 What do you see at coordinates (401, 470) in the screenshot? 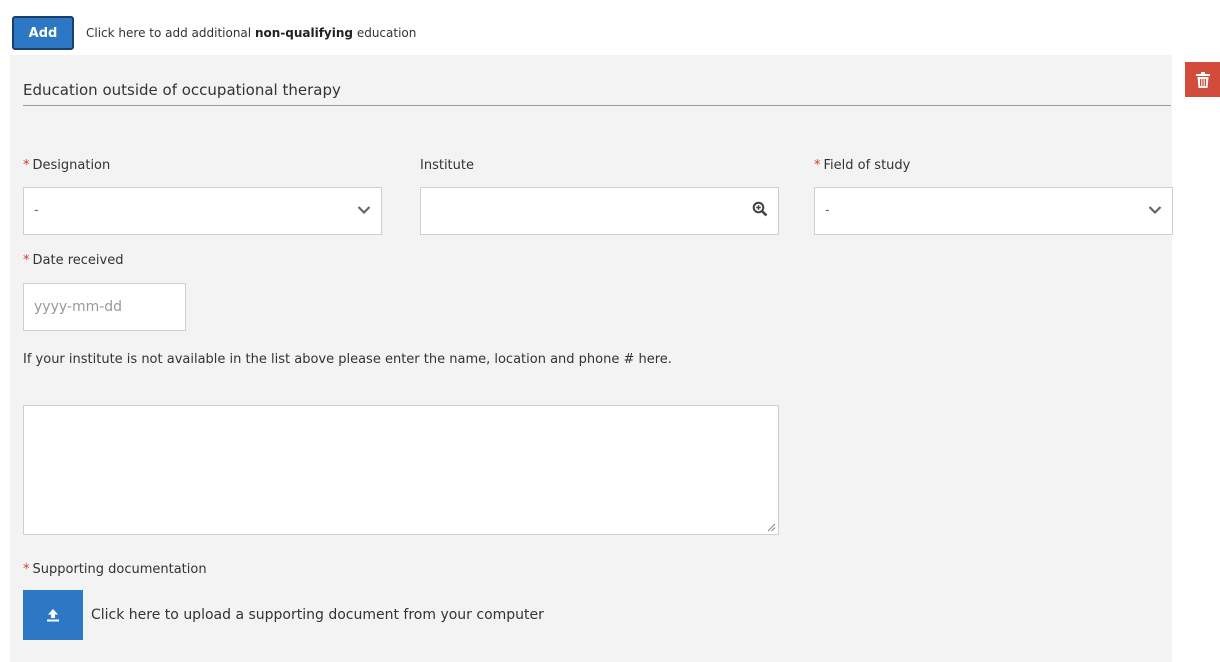
I see `other-institute-textarea` at bounding box center [401, 470].